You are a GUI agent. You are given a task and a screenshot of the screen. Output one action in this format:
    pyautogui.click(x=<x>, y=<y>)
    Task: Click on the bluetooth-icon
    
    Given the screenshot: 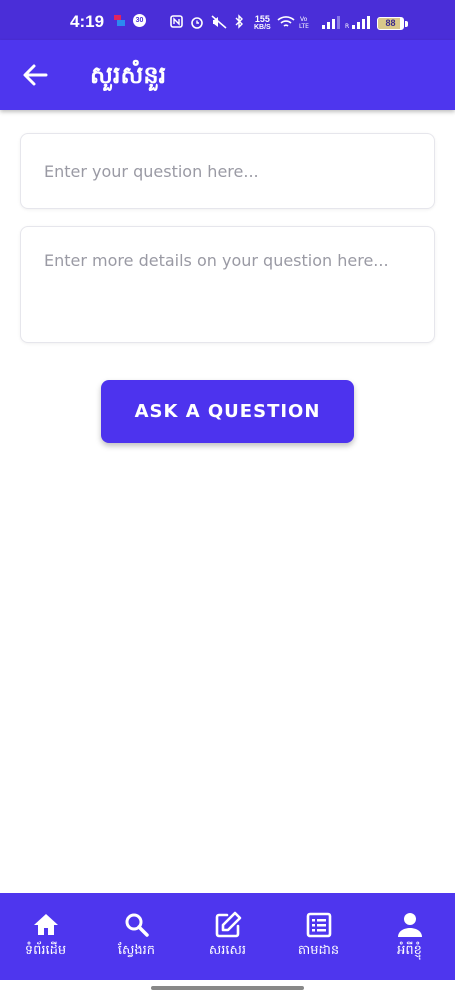 What is the action you would take?
    pyautogui.click(x=239, y=21)
    